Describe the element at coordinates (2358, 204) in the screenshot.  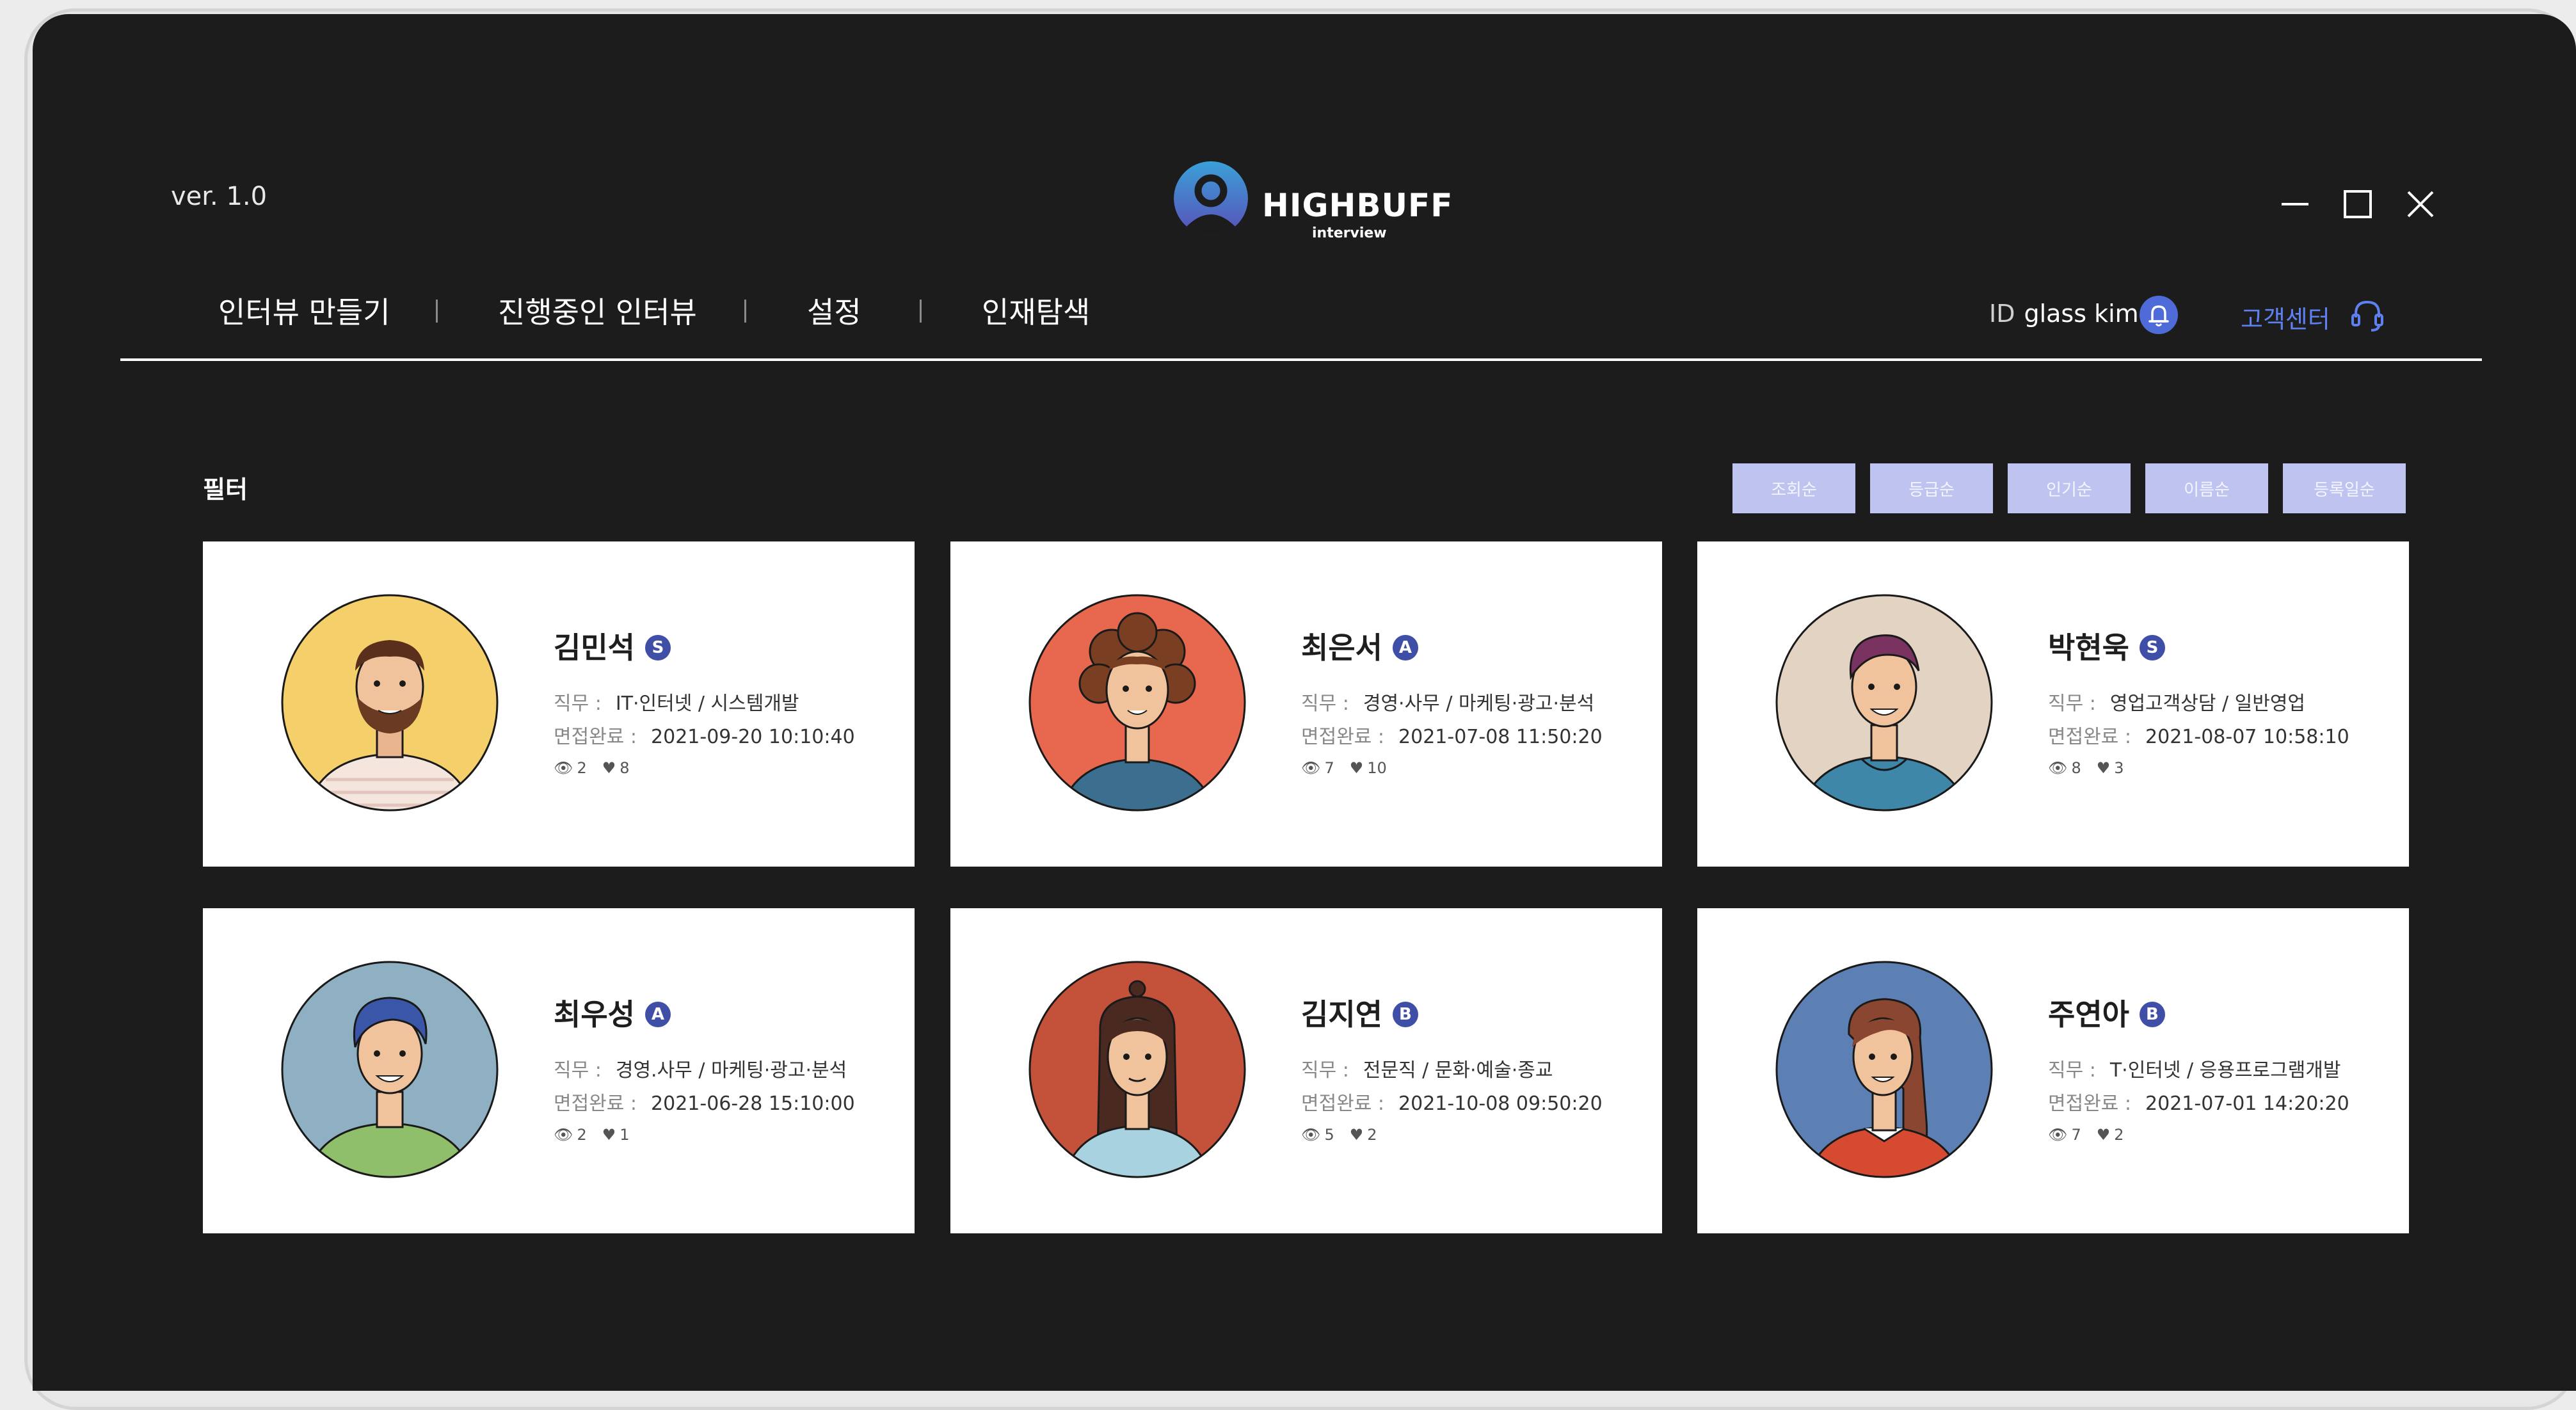
I see `maximize-icon` at that location.